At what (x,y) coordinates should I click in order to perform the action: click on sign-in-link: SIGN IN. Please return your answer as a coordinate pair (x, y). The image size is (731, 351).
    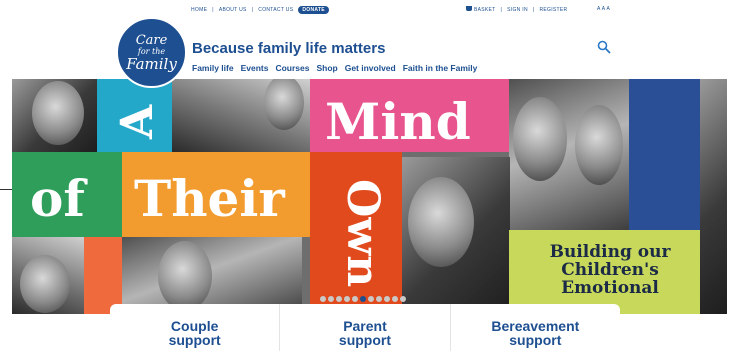
    Looking at the image, I should click on (517, 10).